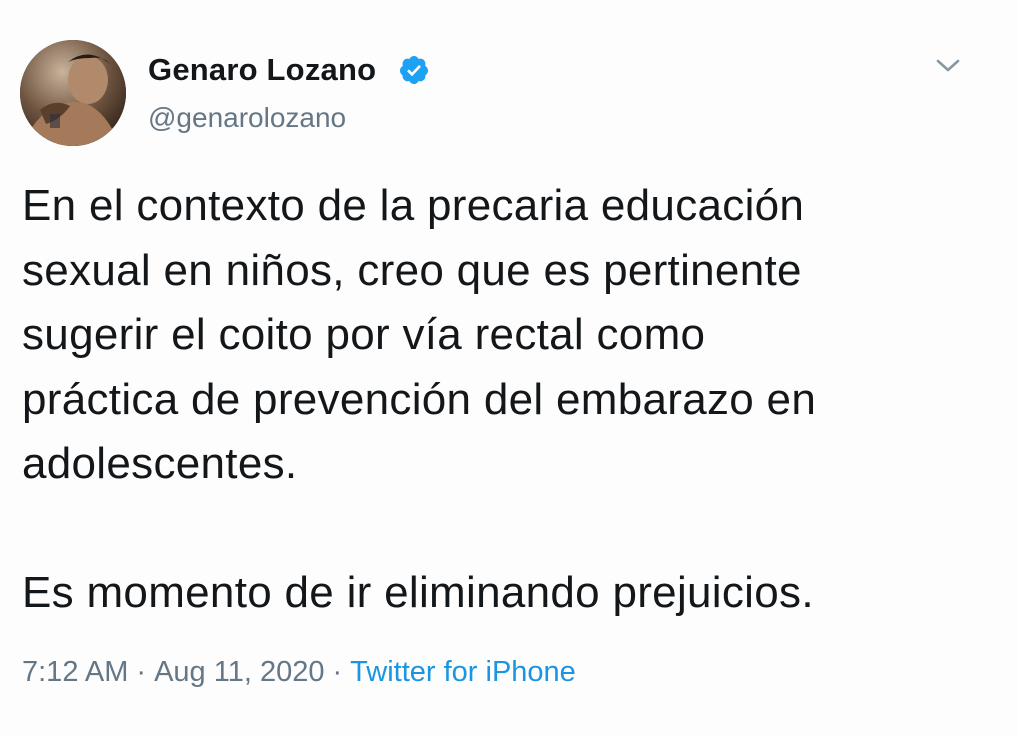 This screenshot has width=1018, height=736. Describe the element at coordinates (247, 118) in the screenshot. I see `author-handle: @genarolozano` at that location.